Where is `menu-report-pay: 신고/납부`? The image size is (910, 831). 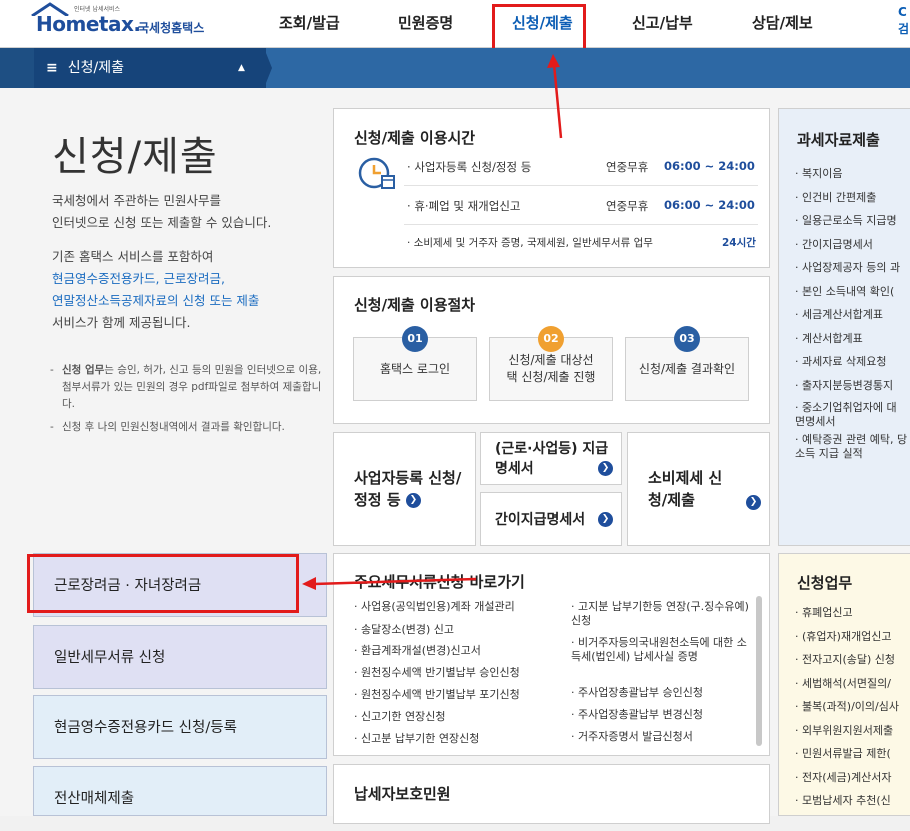
menu-report-pay: 신고/납부 is located at coordinates (662, 24).